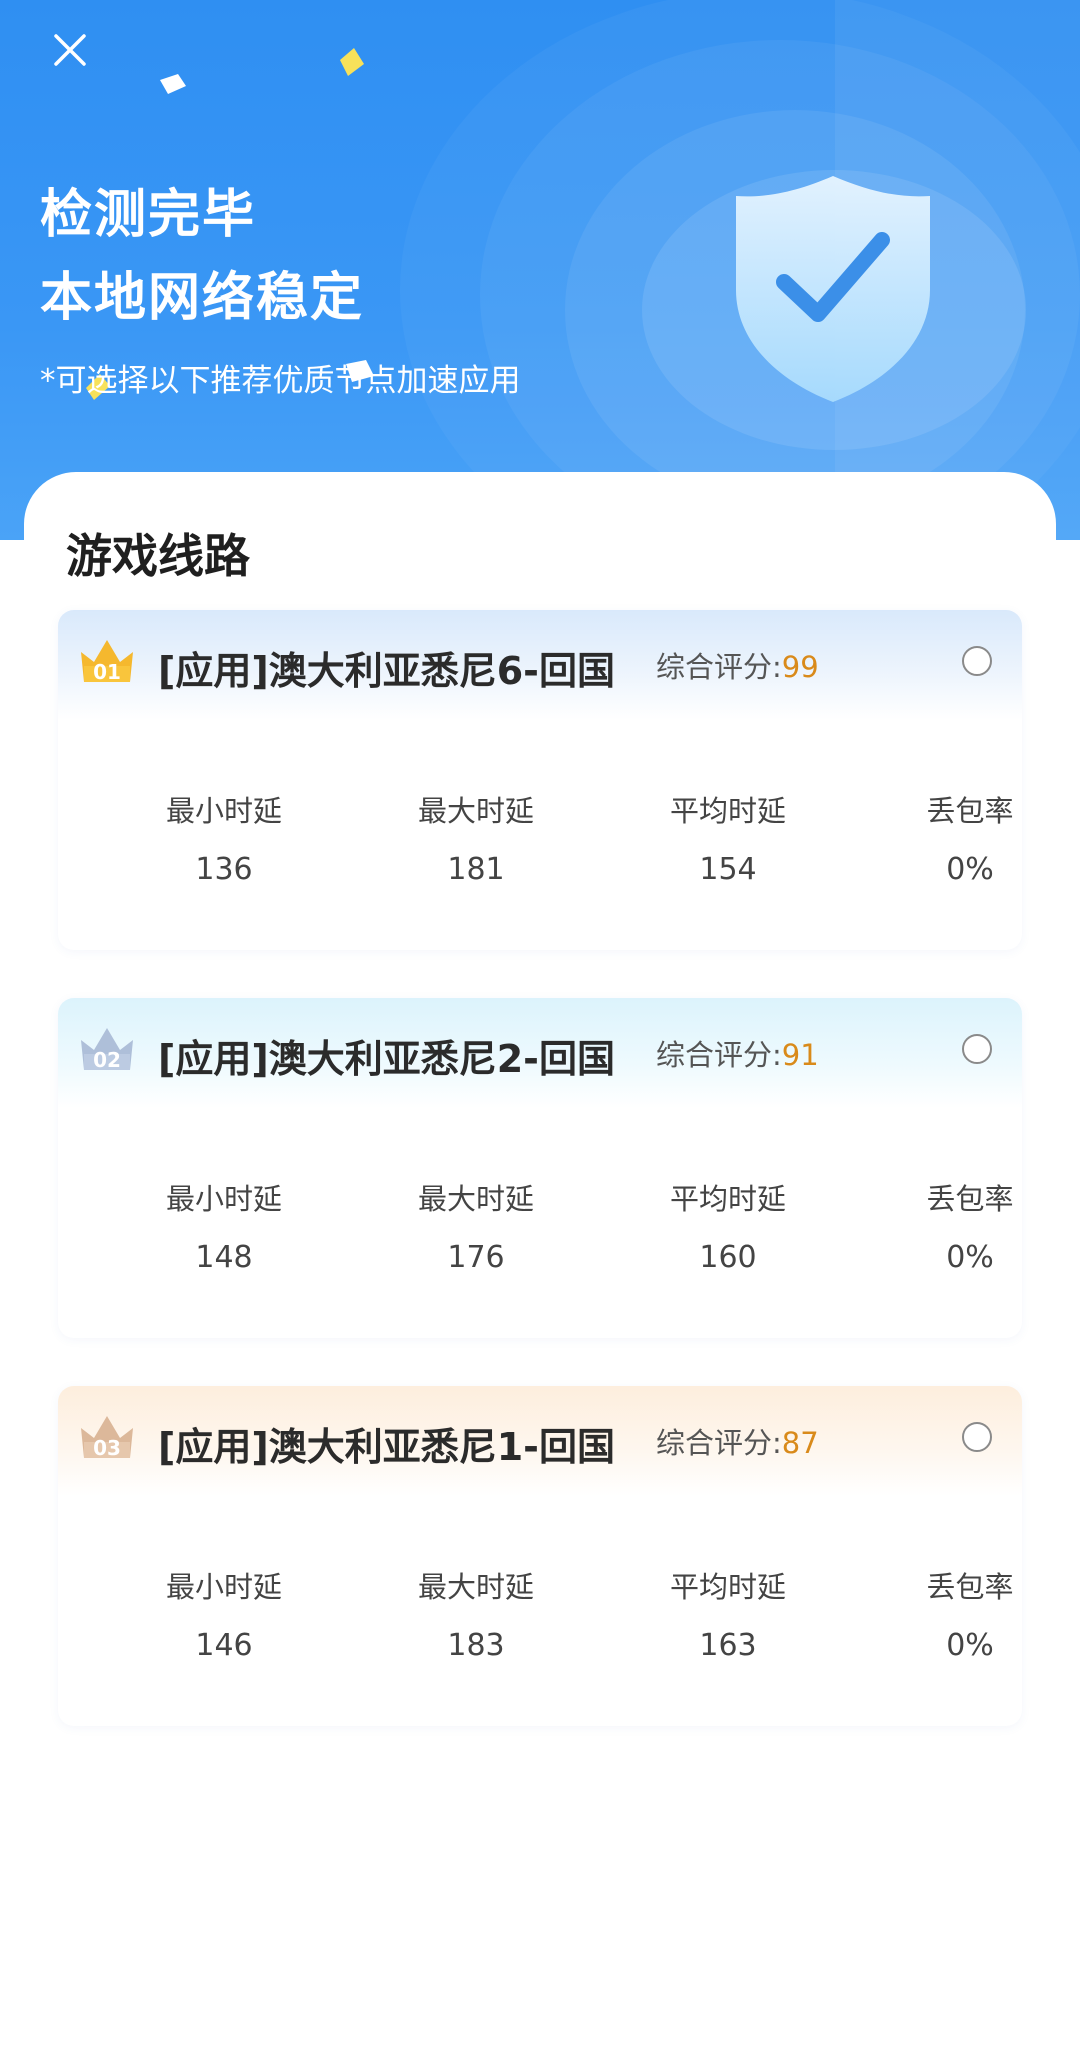 This screenshot has height=2056, width=1080. I want to click on close-button, so click(70, 50).